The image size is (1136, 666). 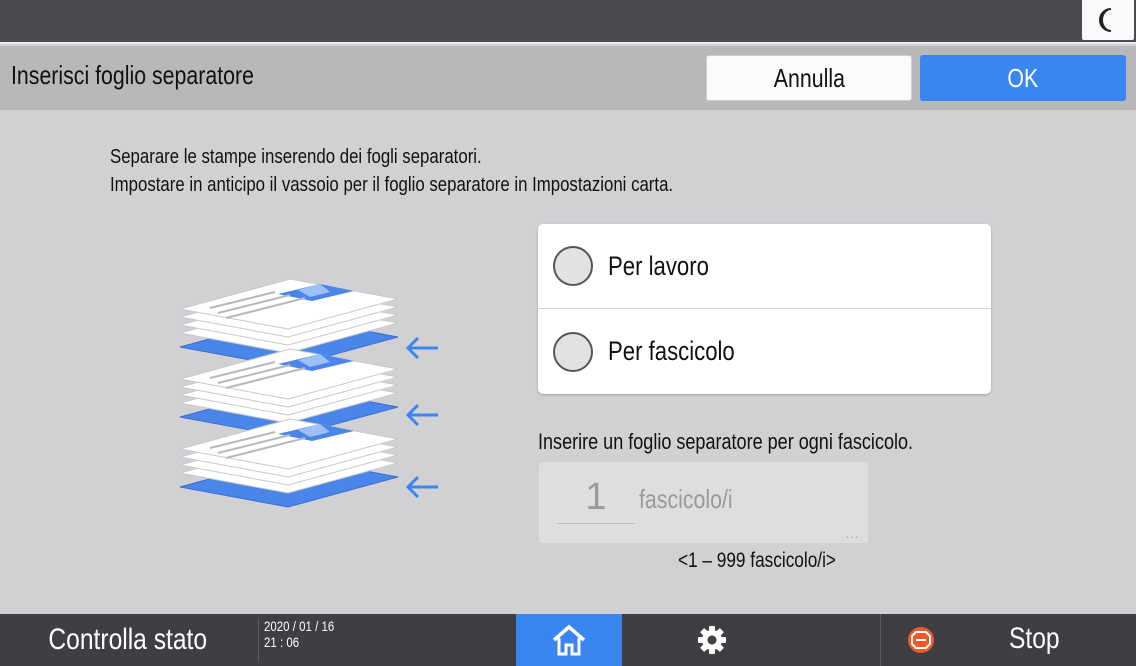 I want to click on option-per-lavoro: Per lavoro, so click(x=764, y=266).